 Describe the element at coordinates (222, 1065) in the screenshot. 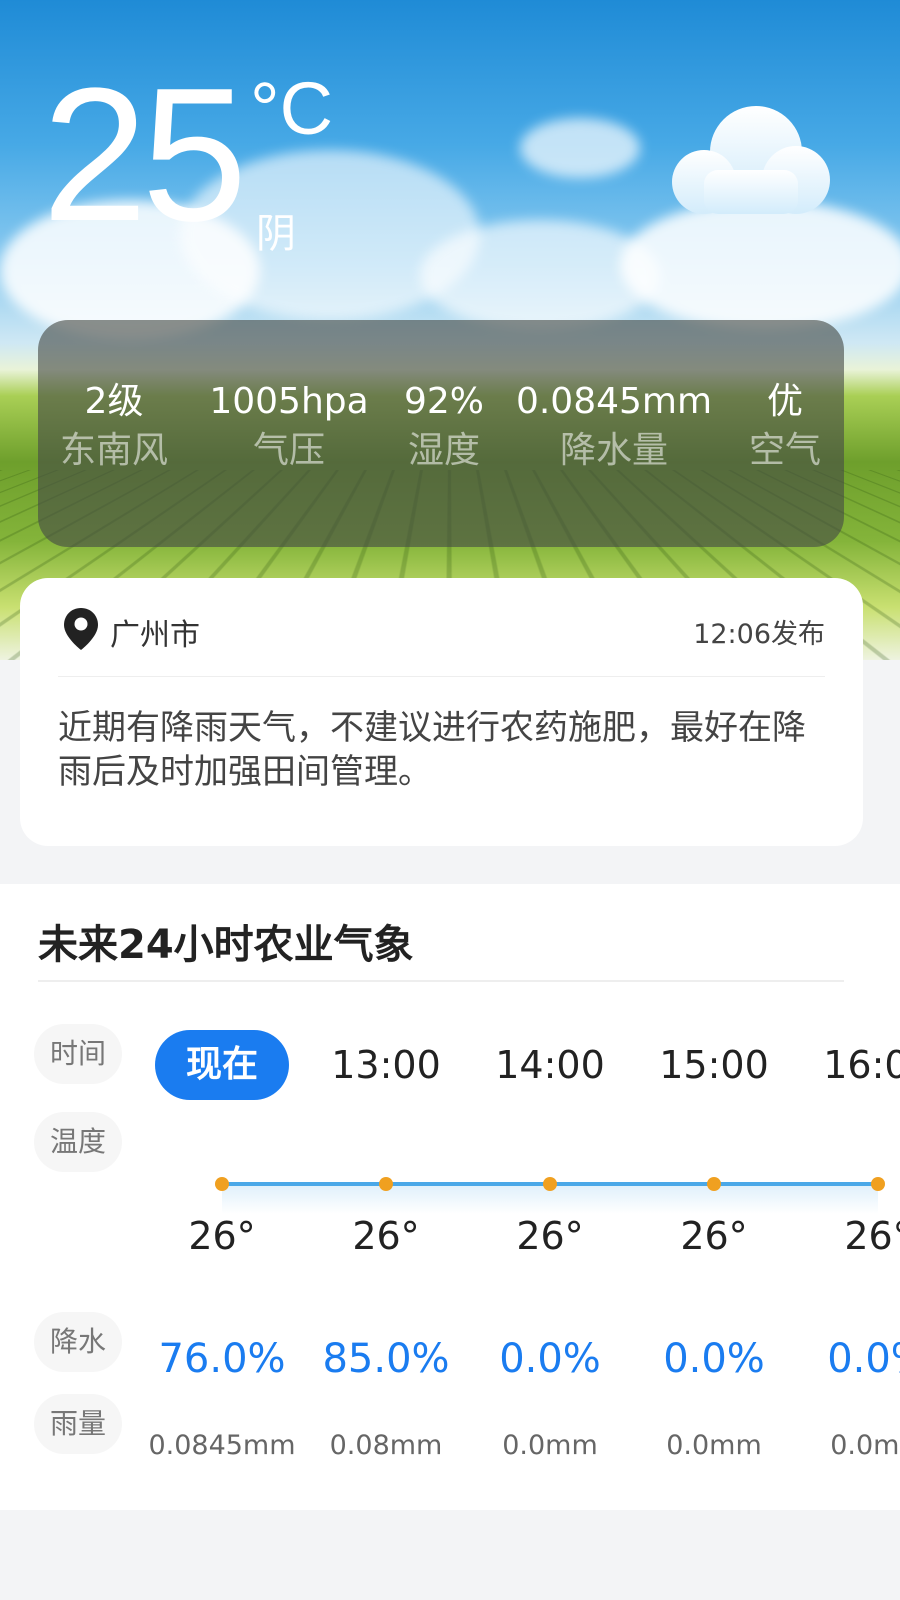

I see `hour-tab-now: 现在` at that location.